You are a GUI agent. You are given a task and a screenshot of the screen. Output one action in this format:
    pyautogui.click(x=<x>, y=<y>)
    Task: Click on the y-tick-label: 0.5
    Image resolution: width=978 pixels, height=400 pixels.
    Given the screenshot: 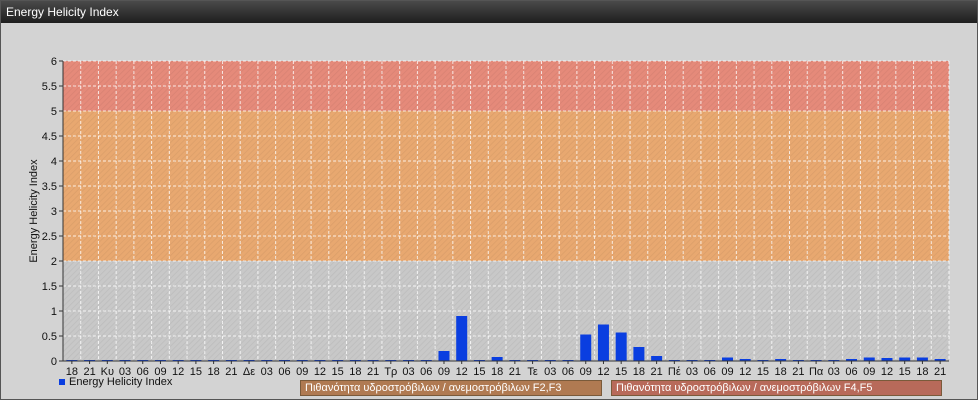 What is the action you would take?
    pyautogui.click(x=49, y=337)
    